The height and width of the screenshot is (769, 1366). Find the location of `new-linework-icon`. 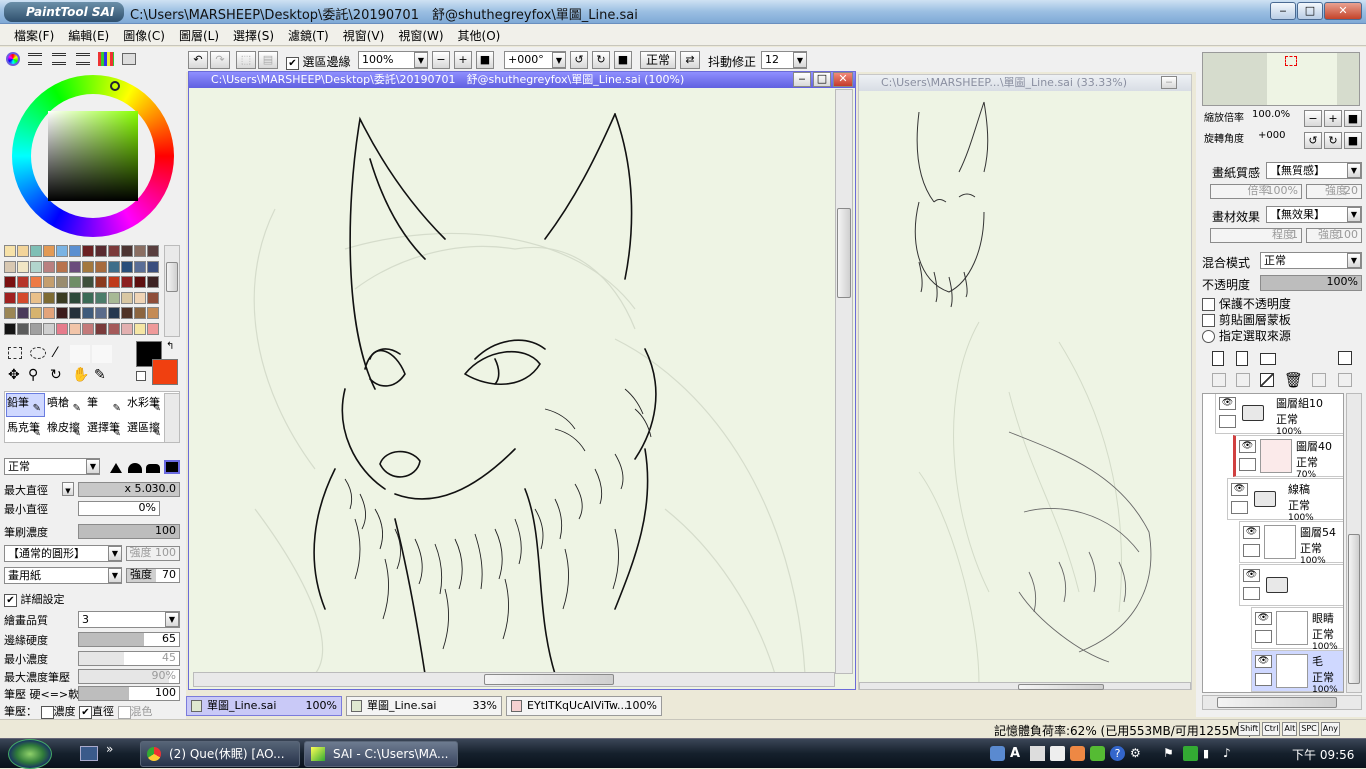

new-linework-icon is located at coordinates (1242, 358).